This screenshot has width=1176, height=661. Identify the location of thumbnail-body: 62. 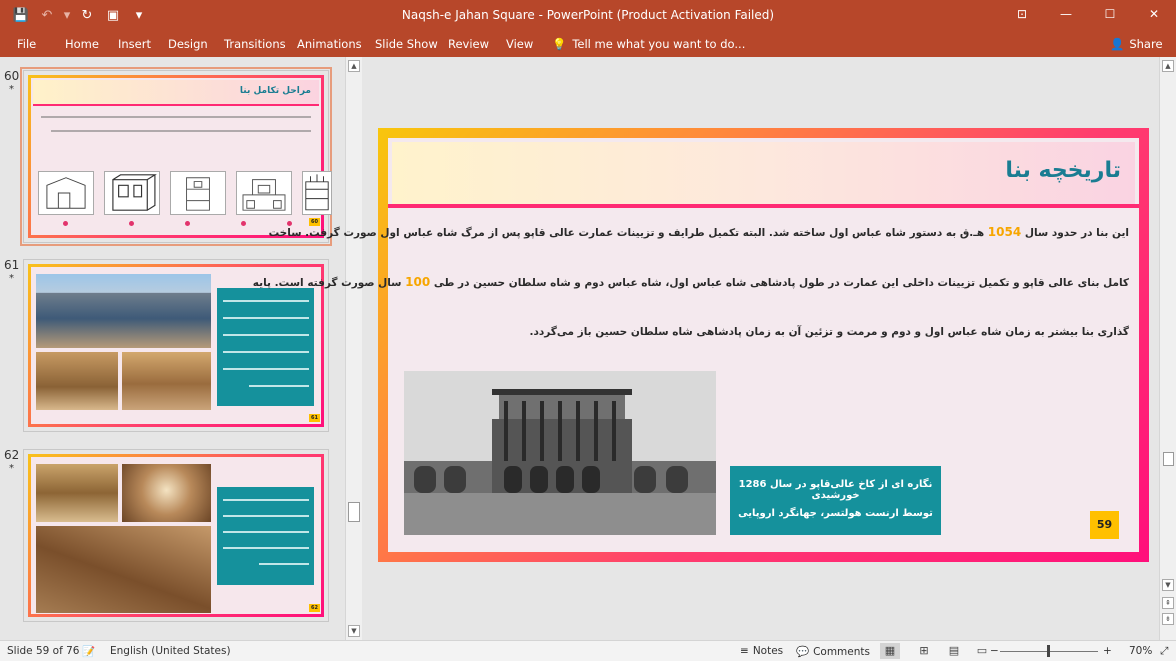
(176, 535).